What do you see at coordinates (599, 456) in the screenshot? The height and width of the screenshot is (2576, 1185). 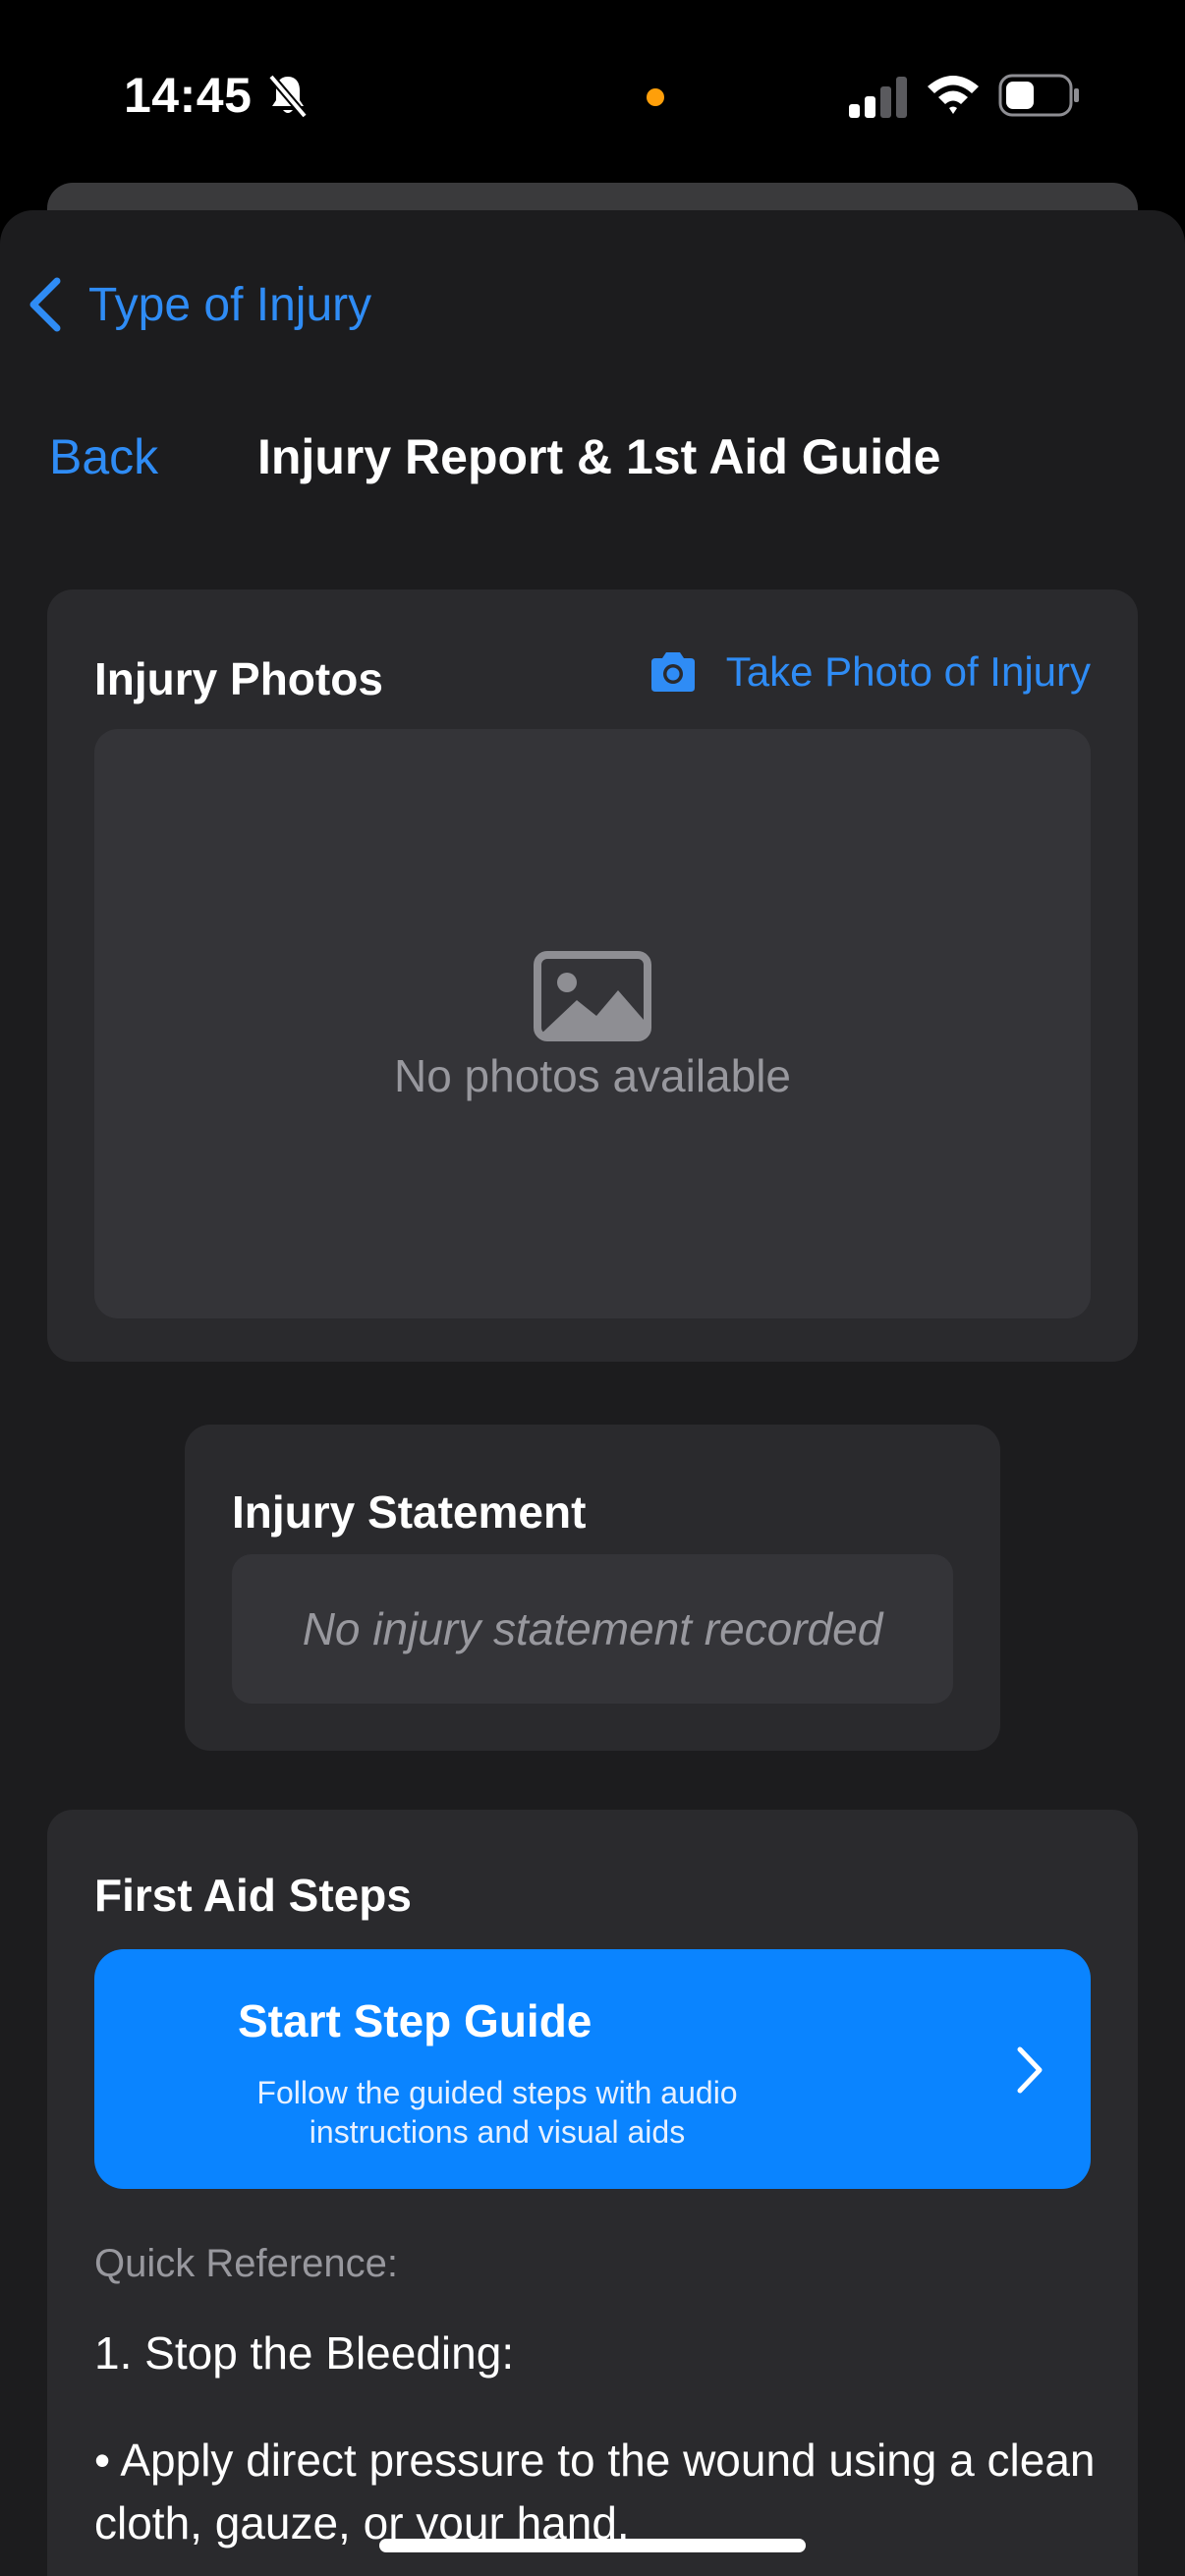 I see `page-title: Injury Report & 1st Aid Guide` at bounding box center [599, 456].